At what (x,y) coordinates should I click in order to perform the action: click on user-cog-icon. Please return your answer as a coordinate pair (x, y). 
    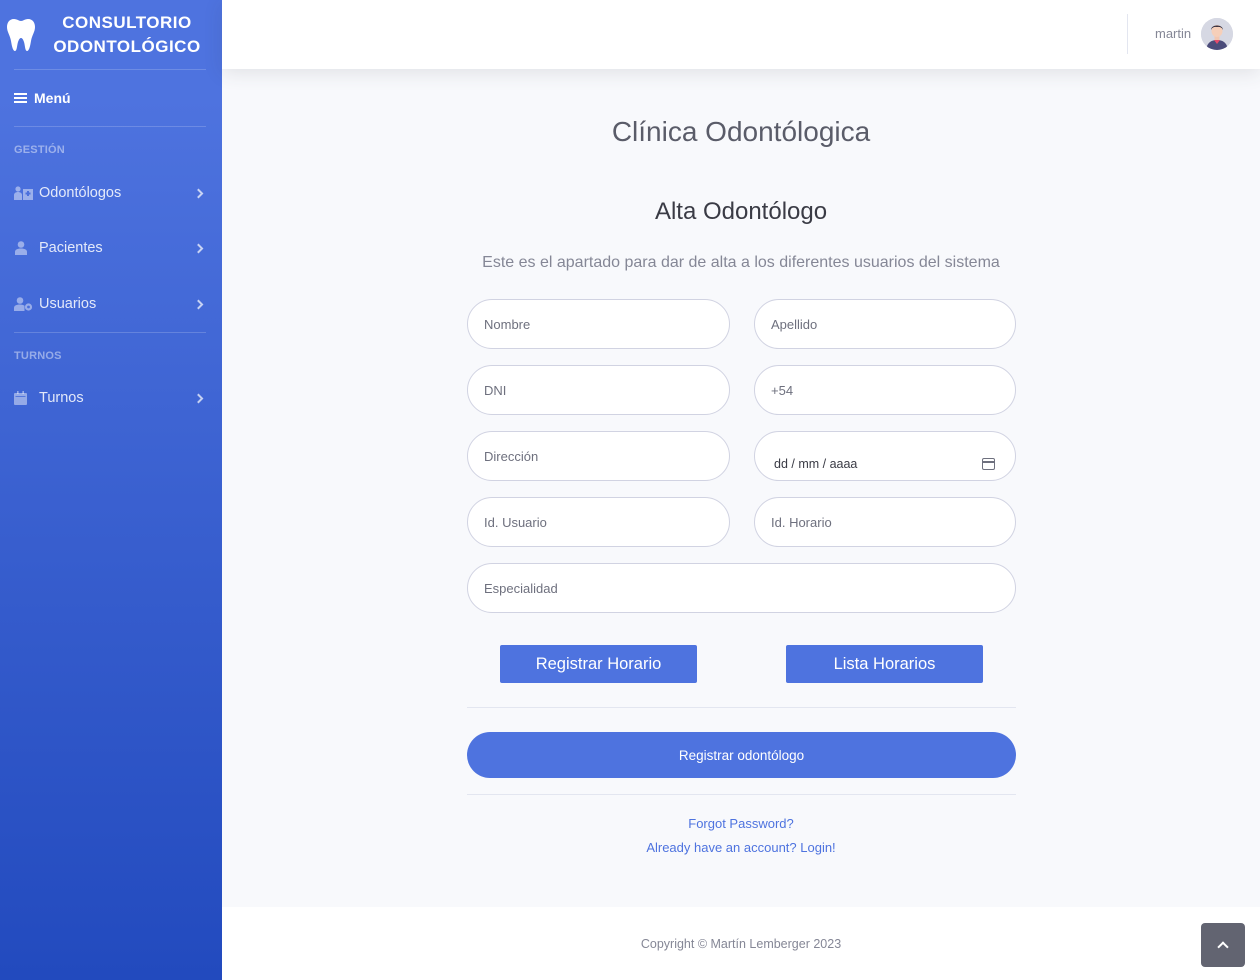
    Looking at the image, I should click on (24, 304).